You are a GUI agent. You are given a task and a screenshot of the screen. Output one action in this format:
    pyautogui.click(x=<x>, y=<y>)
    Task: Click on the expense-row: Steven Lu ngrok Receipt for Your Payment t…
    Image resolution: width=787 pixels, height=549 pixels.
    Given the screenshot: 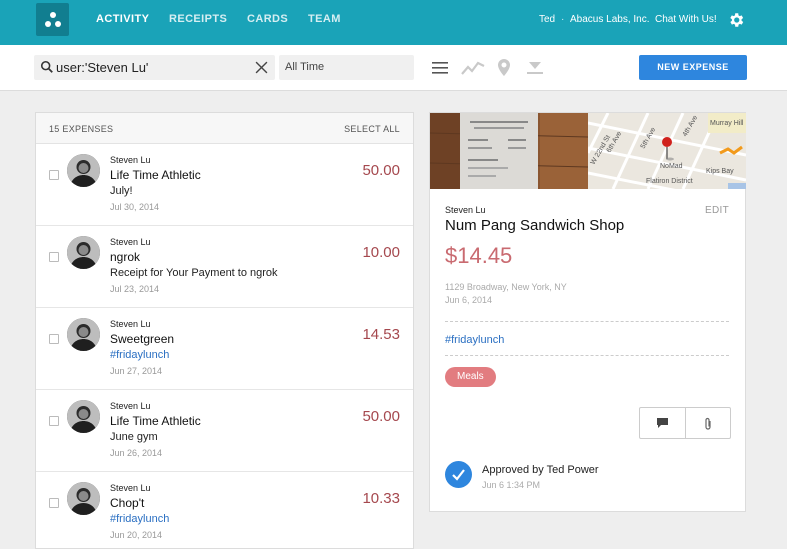 What is the action you would take?
    pyautogui.click(x=224, y=267)
    